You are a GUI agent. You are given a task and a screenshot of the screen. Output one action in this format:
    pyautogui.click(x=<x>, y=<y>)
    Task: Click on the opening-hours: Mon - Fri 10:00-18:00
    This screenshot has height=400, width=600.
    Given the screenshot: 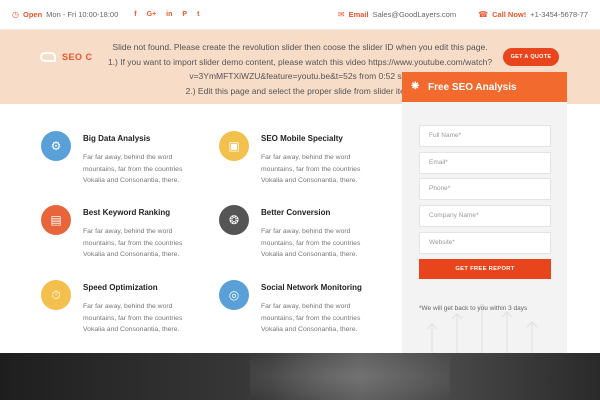 What is the action you would take?
    pyautogui.click(x=82, y=14)
    